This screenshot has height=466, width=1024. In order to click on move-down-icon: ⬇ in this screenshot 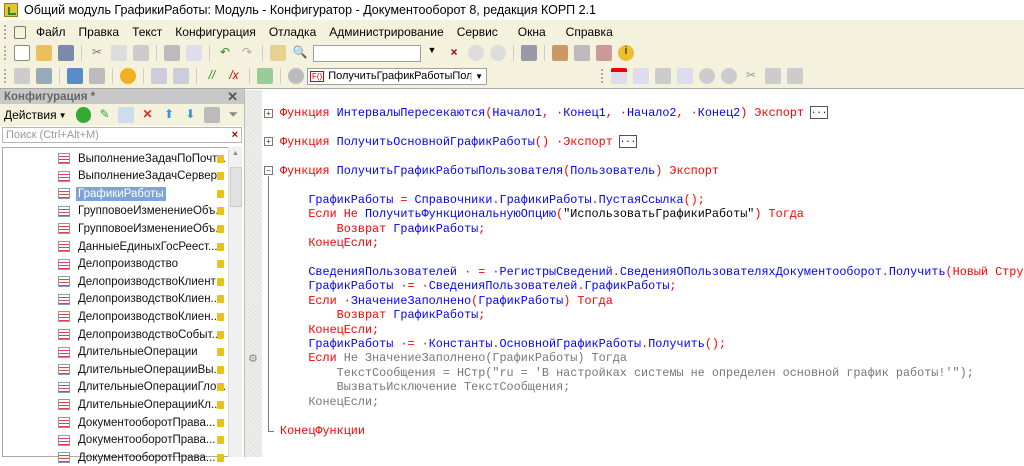, I will do `click(190, 115)`.